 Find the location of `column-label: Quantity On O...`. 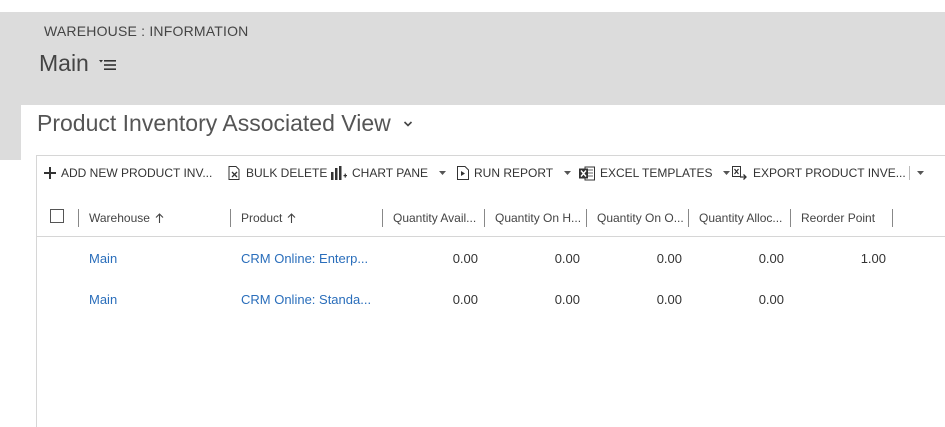

column-label: Quantity On O... is located at coordinates (640, 218).